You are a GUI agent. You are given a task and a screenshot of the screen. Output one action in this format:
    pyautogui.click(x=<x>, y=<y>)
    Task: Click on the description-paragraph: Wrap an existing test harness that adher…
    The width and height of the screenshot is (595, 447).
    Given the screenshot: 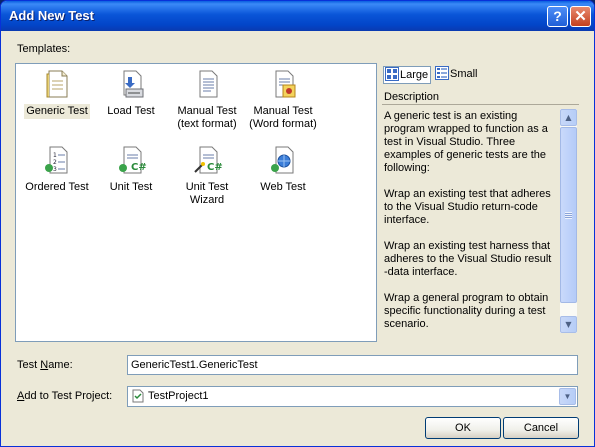 What is the action you would take?
    pyautogui.click(x=468, y=259)
    